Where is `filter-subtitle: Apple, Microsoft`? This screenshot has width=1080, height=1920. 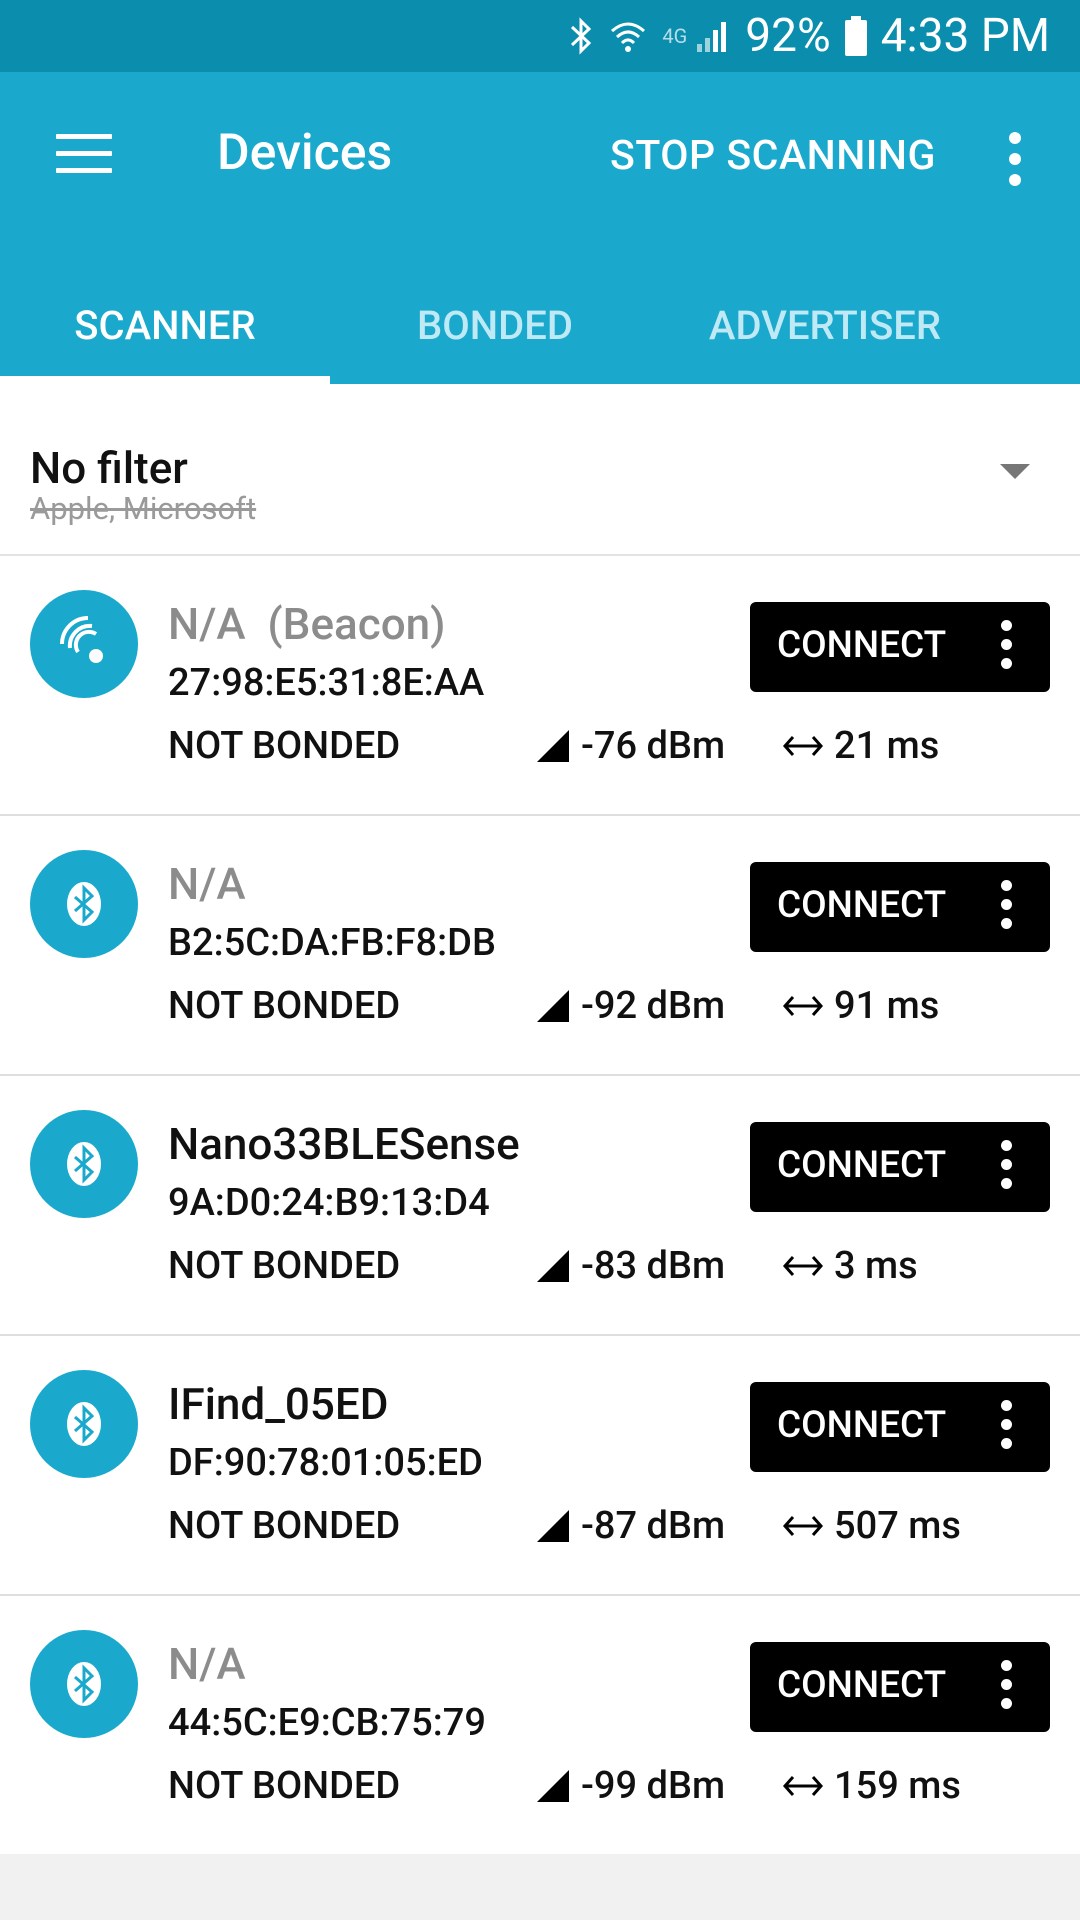 filter-subtitle: Apple, Microsoft is located at coordinates (143, 508).